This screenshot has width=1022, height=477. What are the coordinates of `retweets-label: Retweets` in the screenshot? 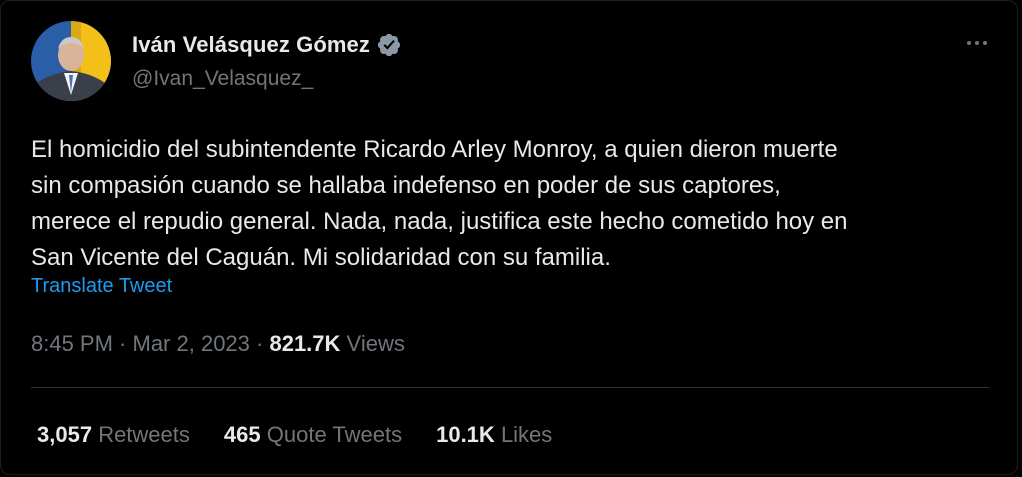 It's located at (144, 434).